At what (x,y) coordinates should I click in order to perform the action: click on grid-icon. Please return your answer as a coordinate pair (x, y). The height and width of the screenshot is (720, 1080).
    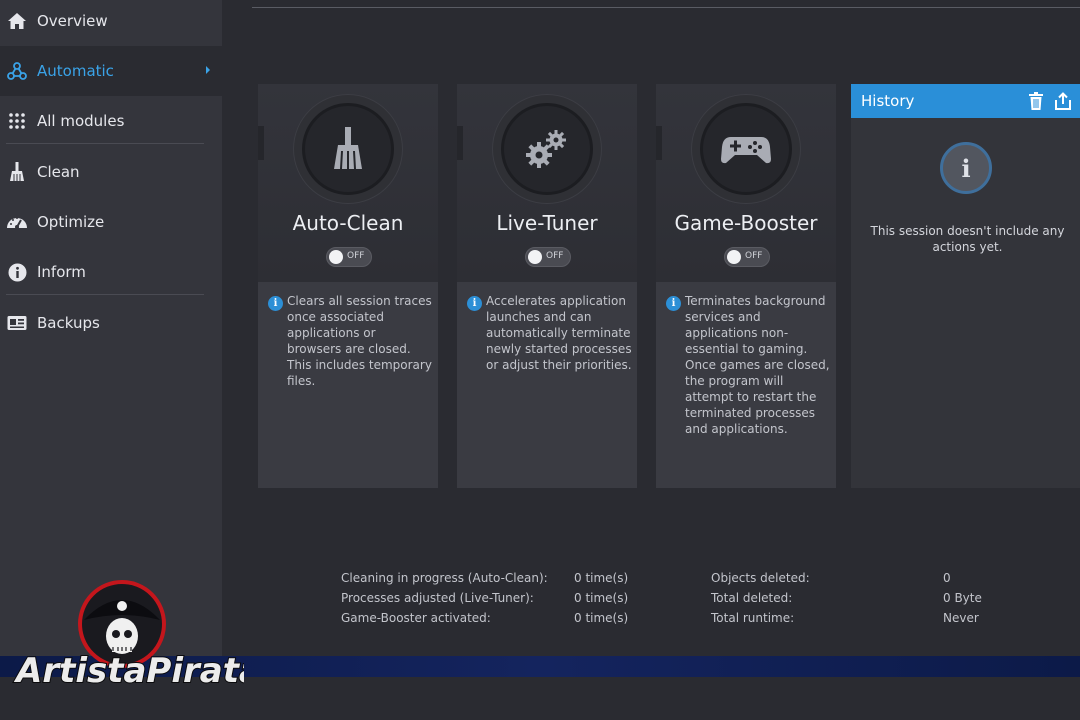
    Looking at the image, I should click on (17, 121).